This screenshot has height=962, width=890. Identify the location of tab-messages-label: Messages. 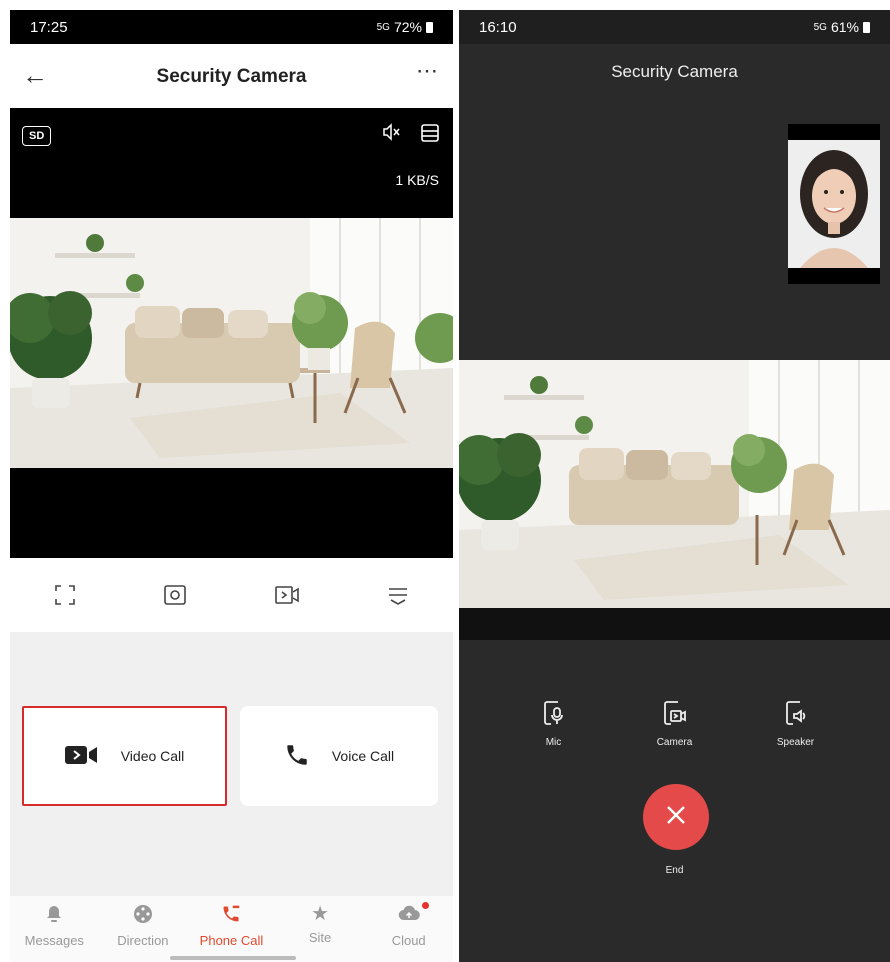
(54, 940).